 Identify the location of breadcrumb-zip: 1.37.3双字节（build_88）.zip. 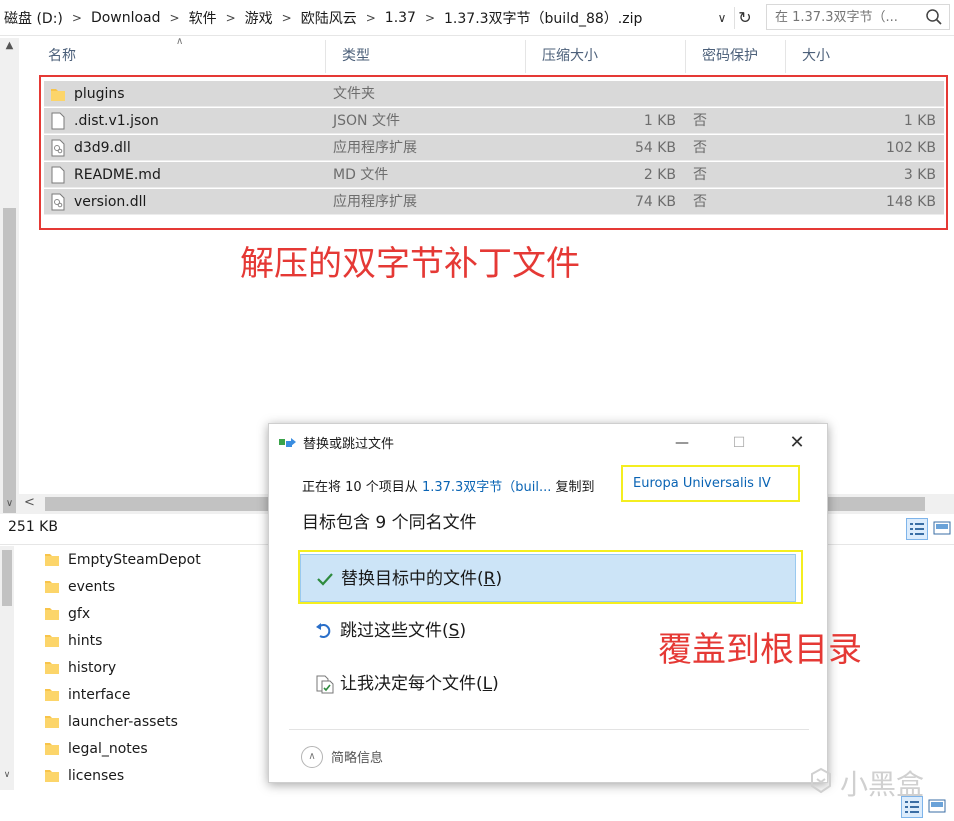
(543, 18).